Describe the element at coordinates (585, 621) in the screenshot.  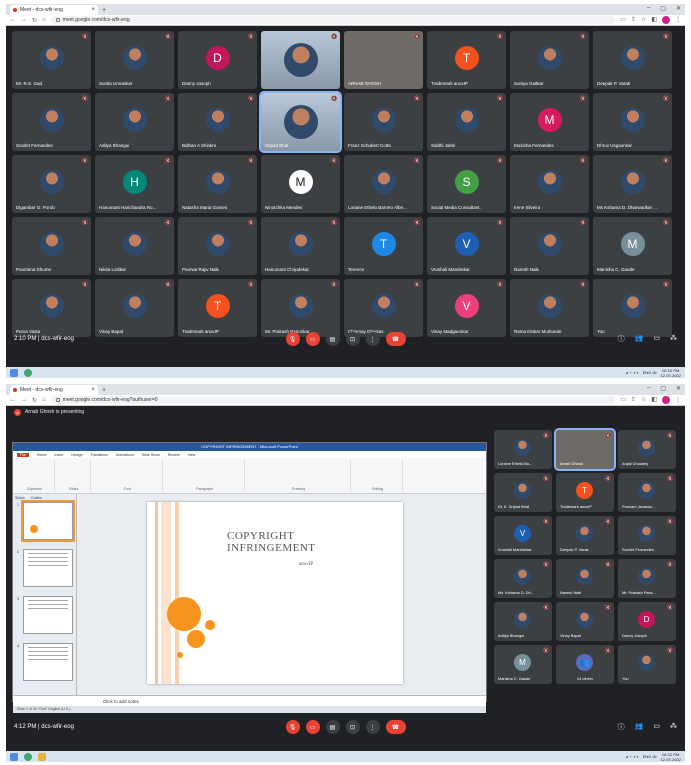
I see `participant-tile: 🔇 Vinay Bapat` at that location.